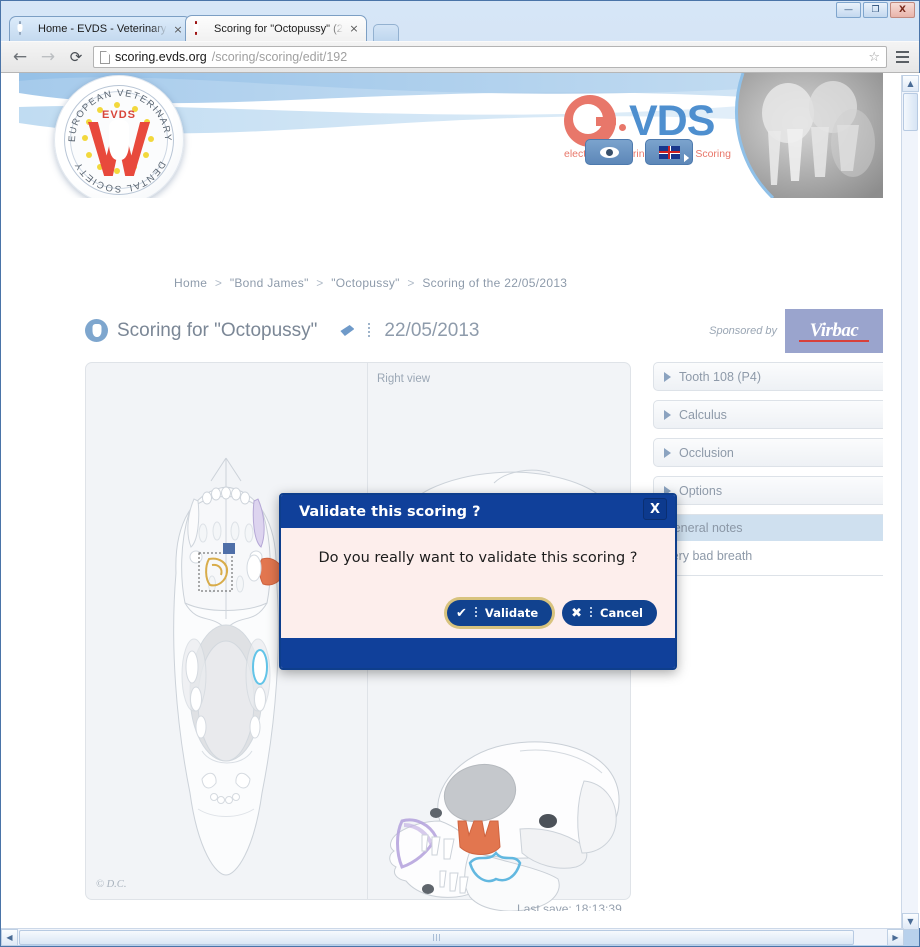 The width and height of the screenshot is (920, 947). I want to click on bookmark-star-icon: ☆, so click(874, 57).